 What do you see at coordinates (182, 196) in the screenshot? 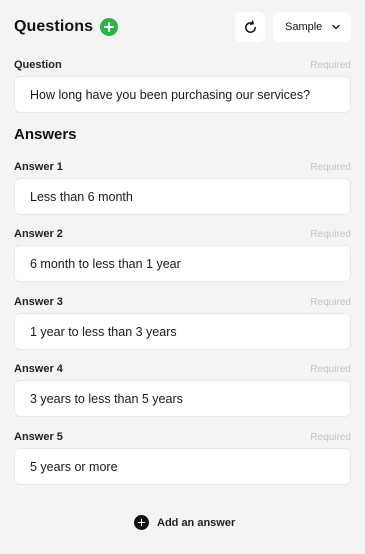
I see `answer-1-input: Less than 6 month` at bounding box center [182, 196].